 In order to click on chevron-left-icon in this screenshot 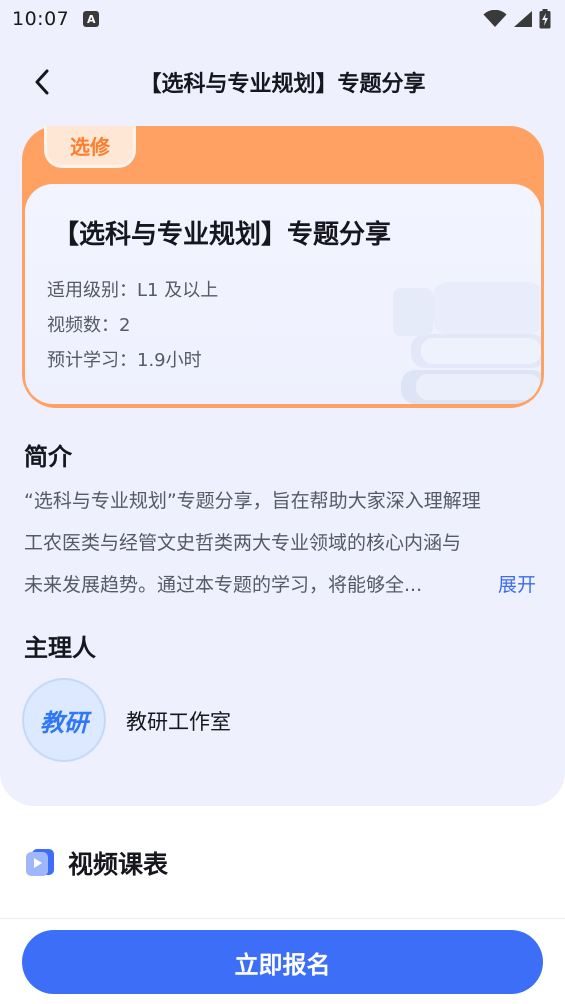, I will do `click(42, 82)`.